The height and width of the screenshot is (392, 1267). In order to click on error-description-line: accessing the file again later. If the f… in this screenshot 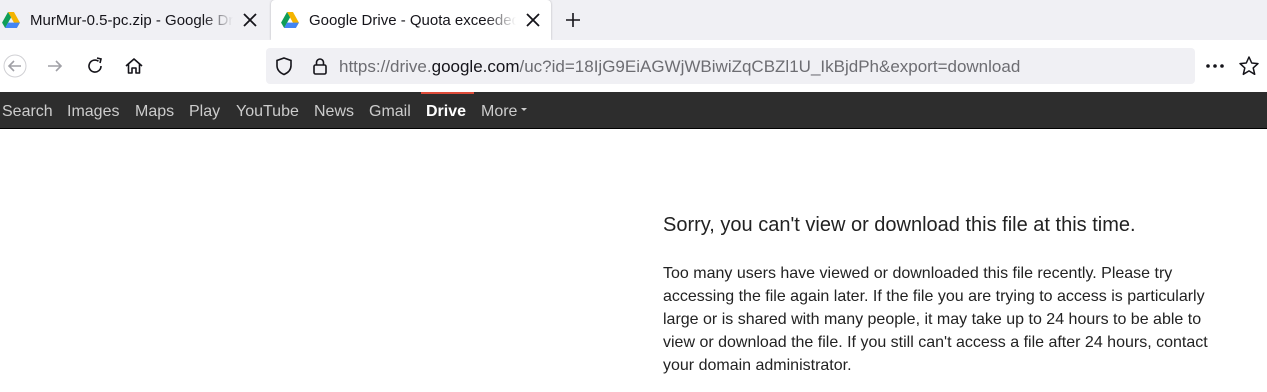, I will do `click(934, 296)`.